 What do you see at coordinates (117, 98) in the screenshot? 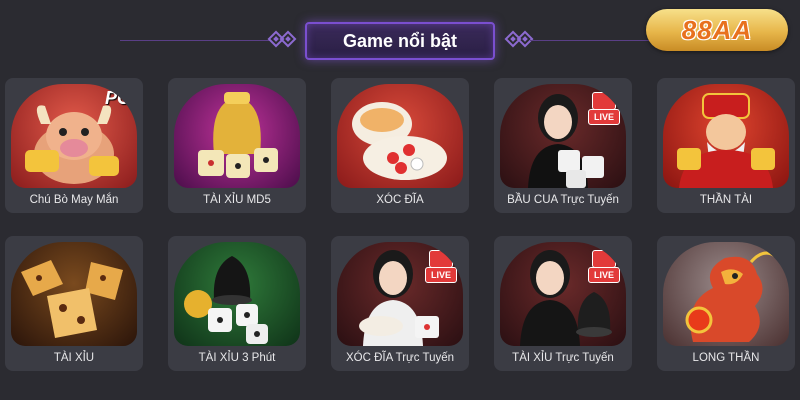
I see `pg-badge: PG` at bounding box center [117, 98].